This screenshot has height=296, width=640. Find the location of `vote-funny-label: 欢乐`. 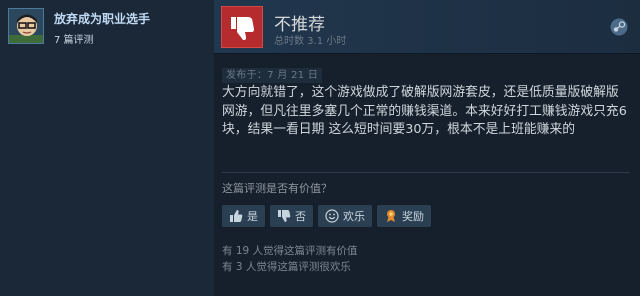

vote-funny-label: 欢乐 is located at coordinates (354, 216).